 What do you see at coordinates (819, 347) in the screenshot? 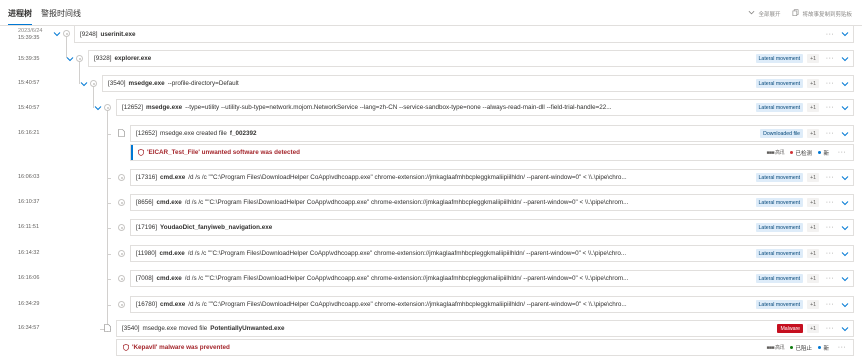
I see `new-dot-icon` at bounding box center [819, 347].